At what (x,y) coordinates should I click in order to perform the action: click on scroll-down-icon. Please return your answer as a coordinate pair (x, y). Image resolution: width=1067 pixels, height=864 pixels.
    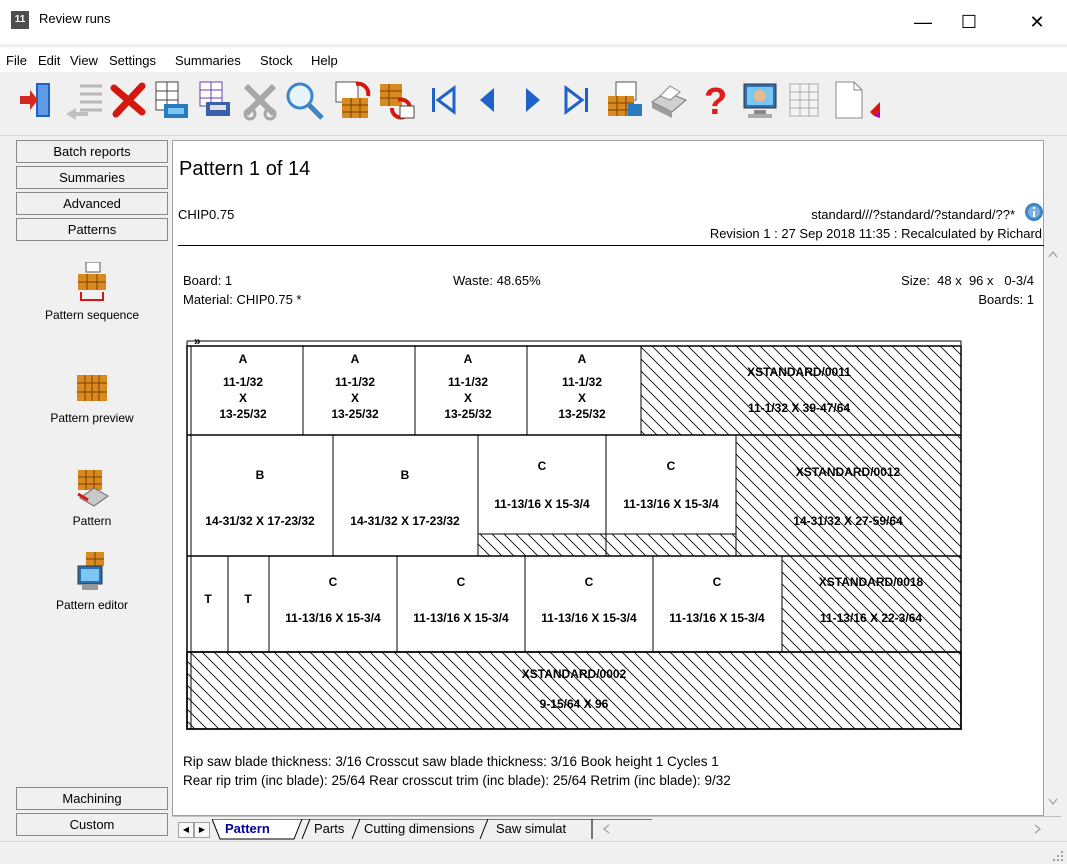
    Looking at the image, I should click on (1053, 802).